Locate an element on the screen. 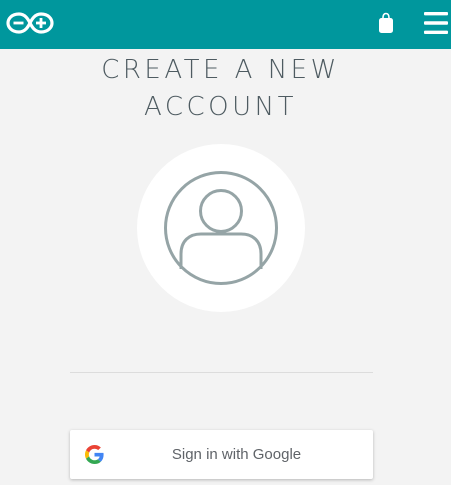 The width and height of the screenshot is (451, 485). google-signin-button: Sign in with Google is located at coordinates (221, 454).